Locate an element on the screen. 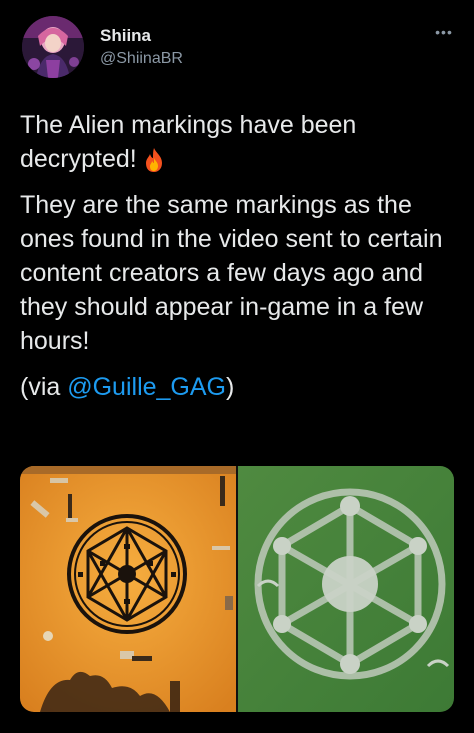 Image resolution: width=474 pixels, height=733 pixels. tweet-header: Shiina @ShiinaBR ••• is located at coordinates (238, 50).